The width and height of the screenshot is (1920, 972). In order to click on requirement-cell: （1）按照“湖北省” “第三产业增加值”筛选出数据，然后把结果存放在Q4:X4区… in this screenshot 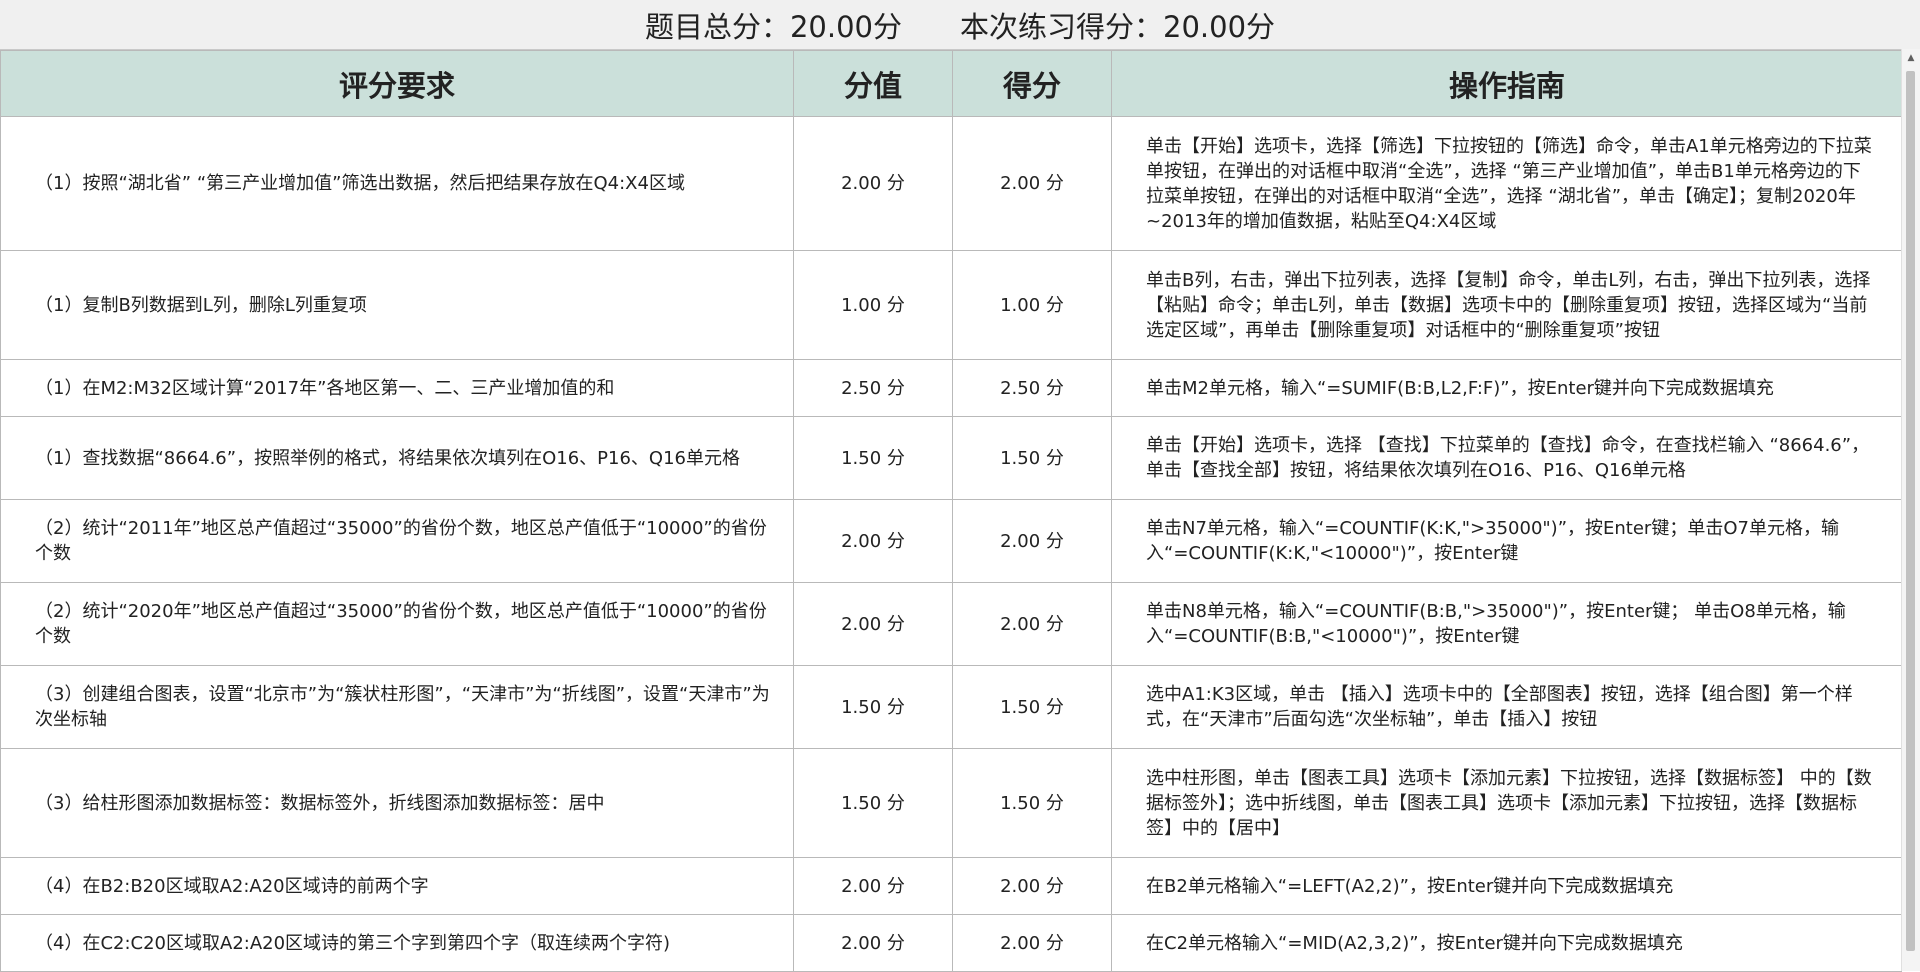, I will do `click(397, 183)`.